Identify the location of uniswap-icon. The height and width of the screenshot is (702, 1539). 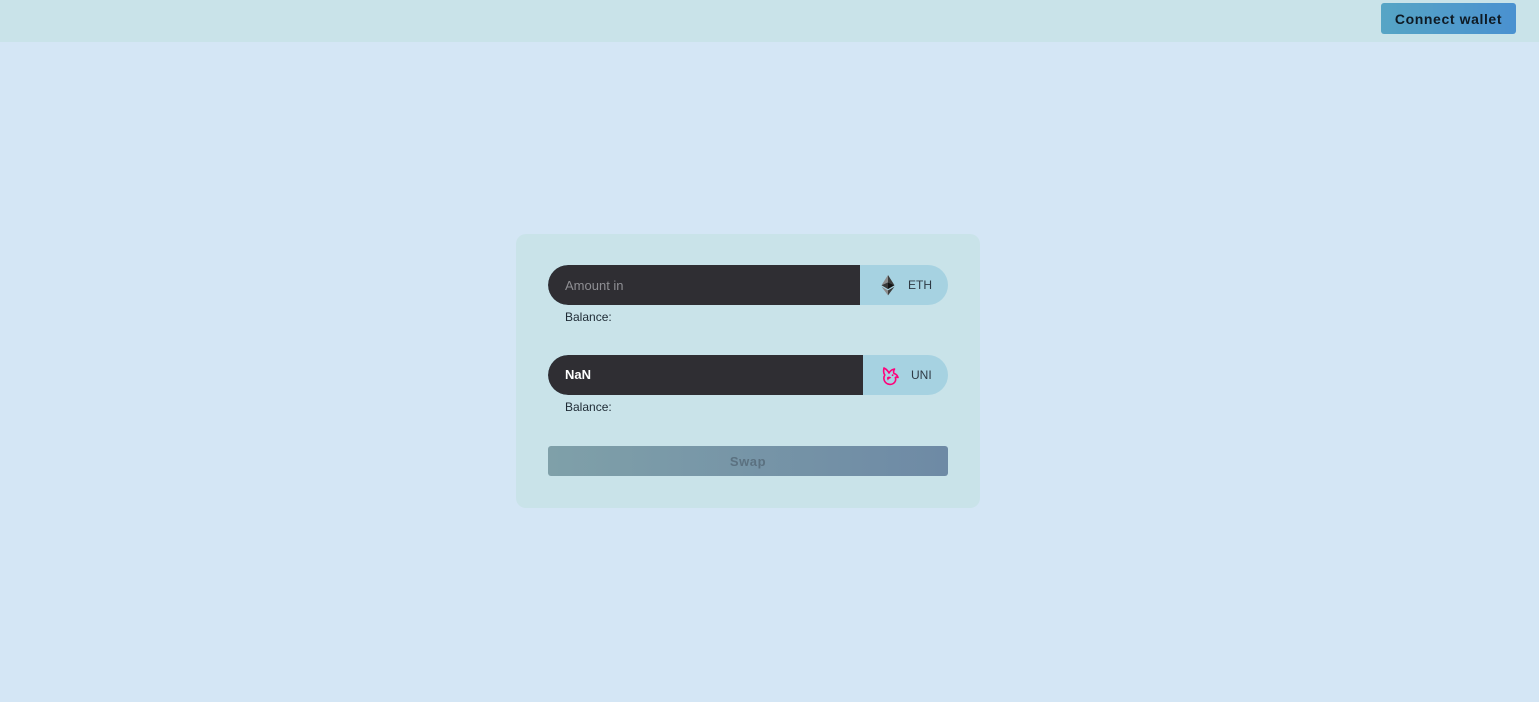
(890, 376).